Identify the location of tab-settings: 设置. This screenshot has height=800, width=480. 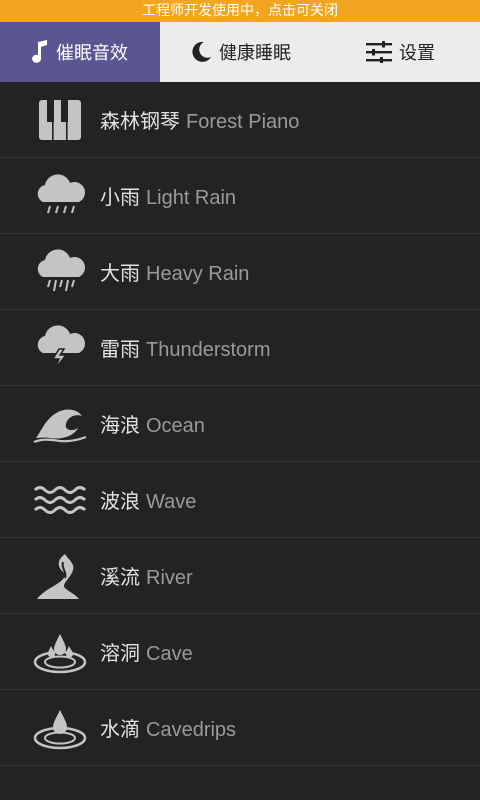
(400, 52).